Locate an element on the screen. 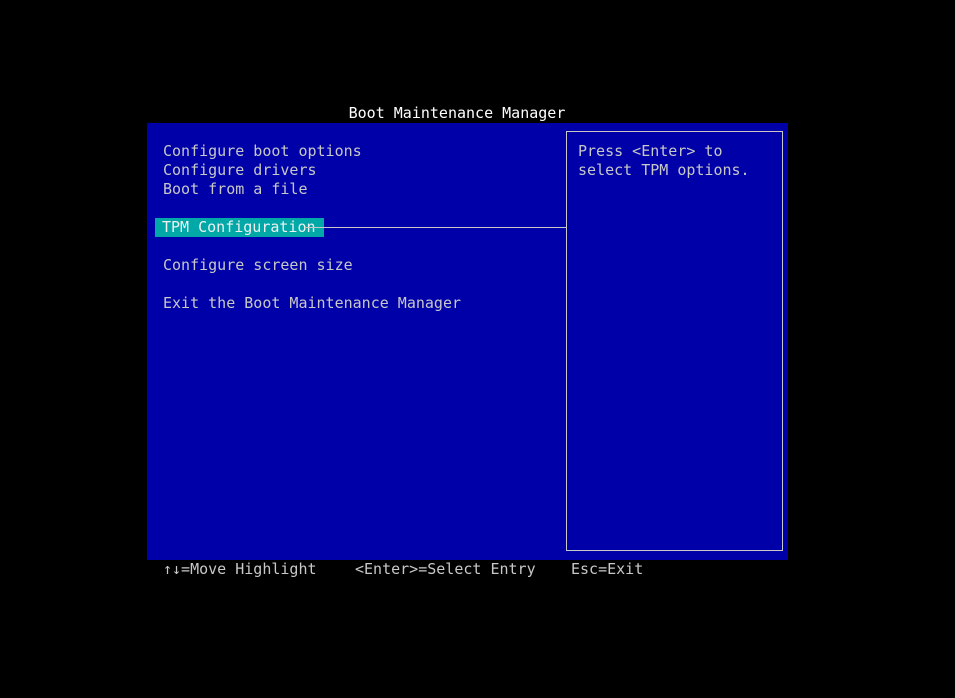 The width and height of the screenshot is (955, 698). menu-item-boot-from-file: Boot from a file is located at coordinates (235, 189).